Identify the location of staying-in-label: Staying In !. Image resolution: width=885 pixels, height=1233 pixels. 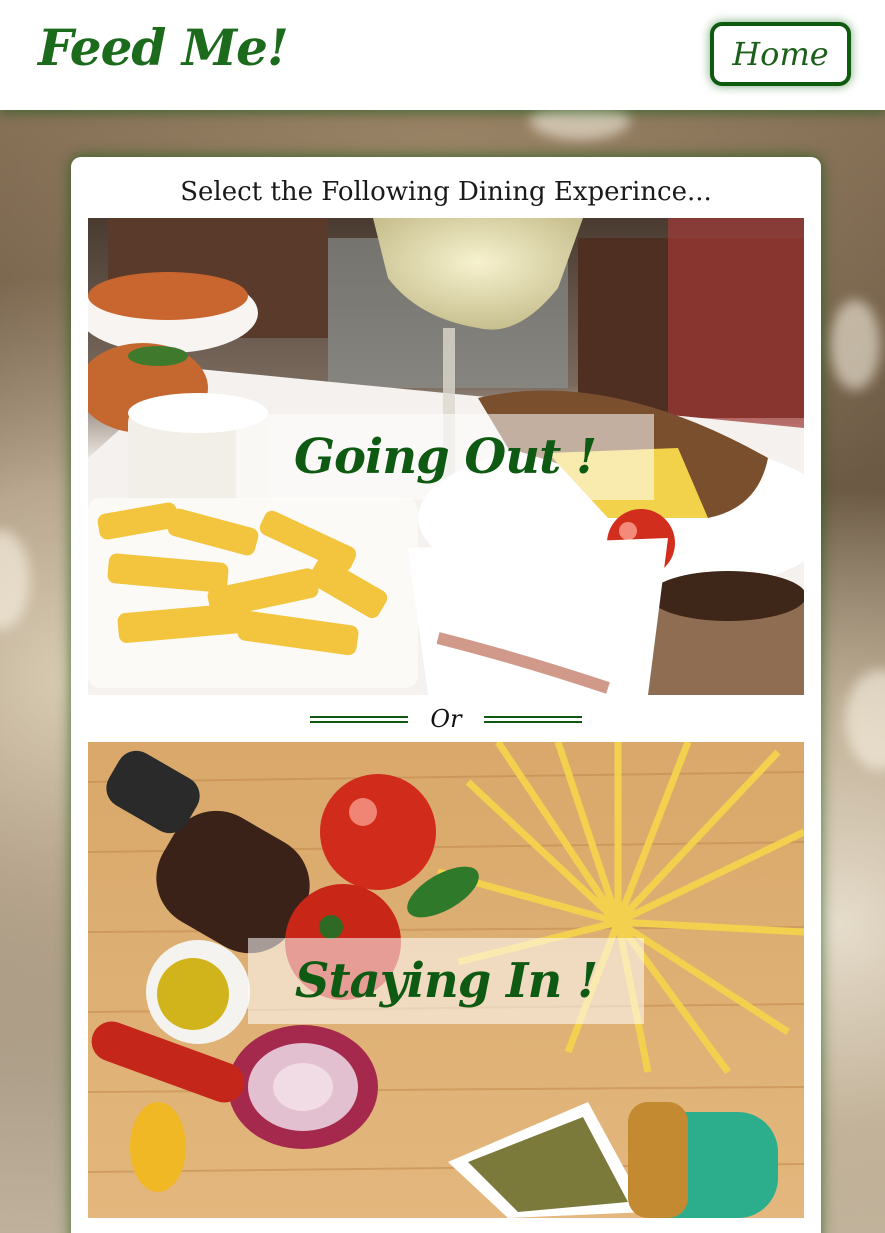
(446, 981).